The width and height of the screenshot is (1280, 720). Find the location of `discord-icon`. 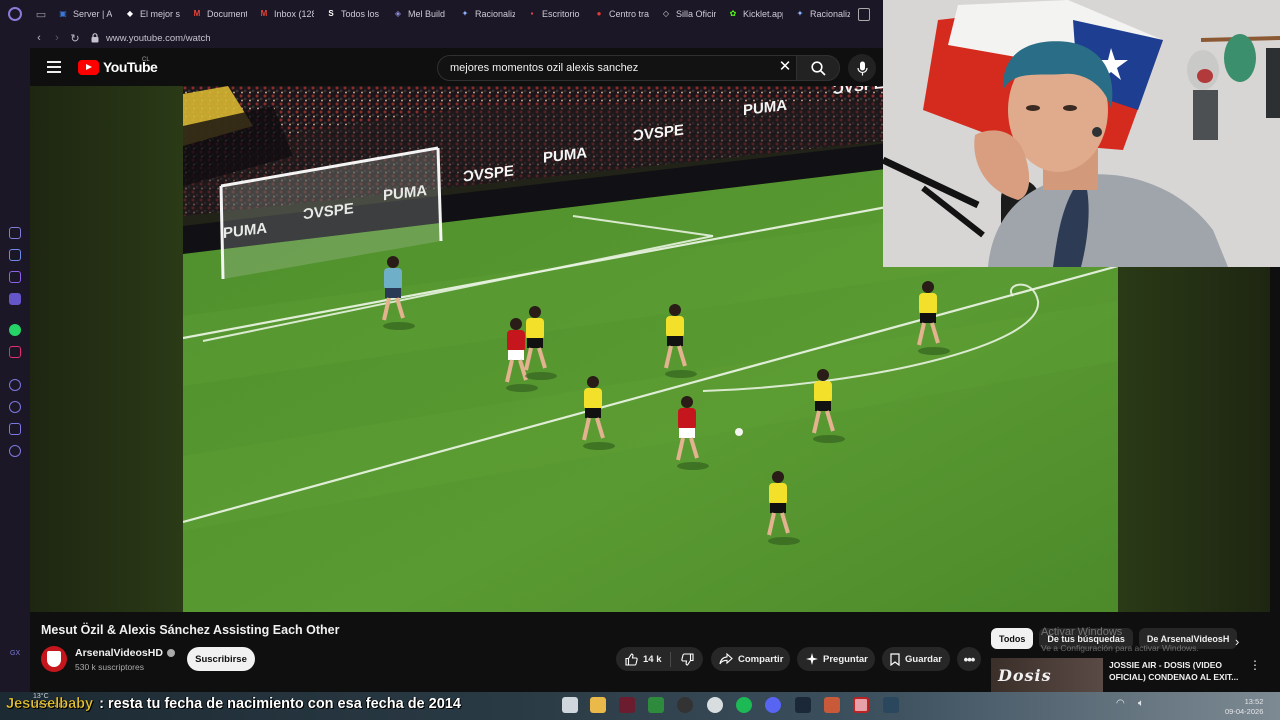

discord-icon is located at coordinates (15, 277).